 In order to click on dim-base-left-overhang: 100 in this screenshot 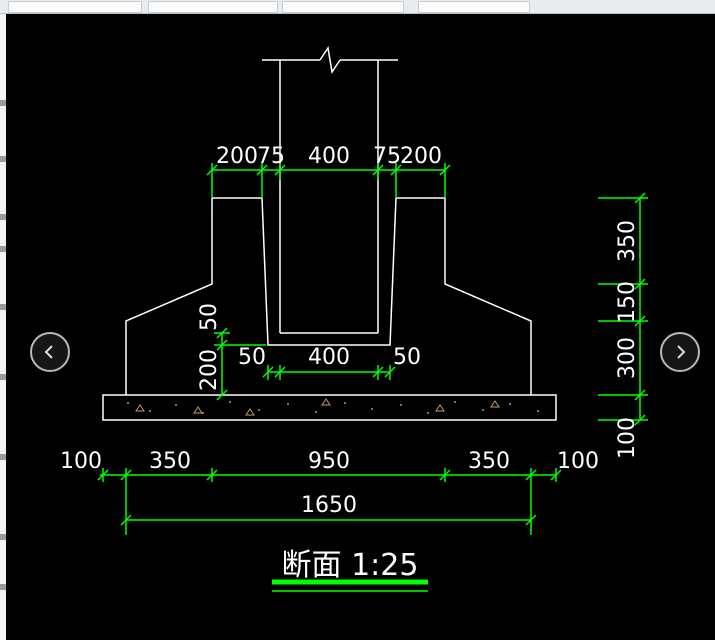, I will do `click(81, 461)`.